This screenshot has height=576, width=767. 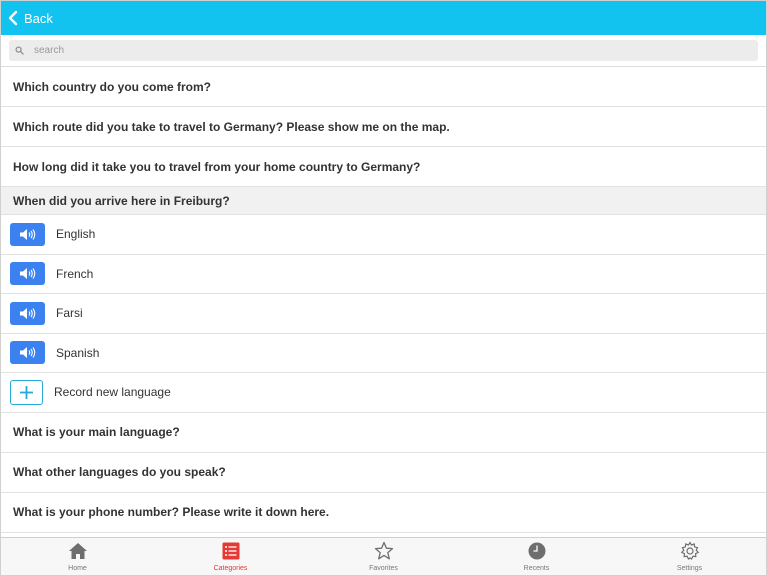 I want to click on back-label: Back, so click(x=38, y=18).